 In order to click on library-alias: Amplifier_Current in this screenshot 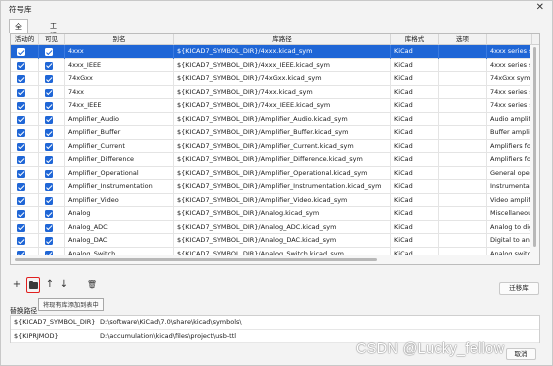, I will do `click(119, 146)`.